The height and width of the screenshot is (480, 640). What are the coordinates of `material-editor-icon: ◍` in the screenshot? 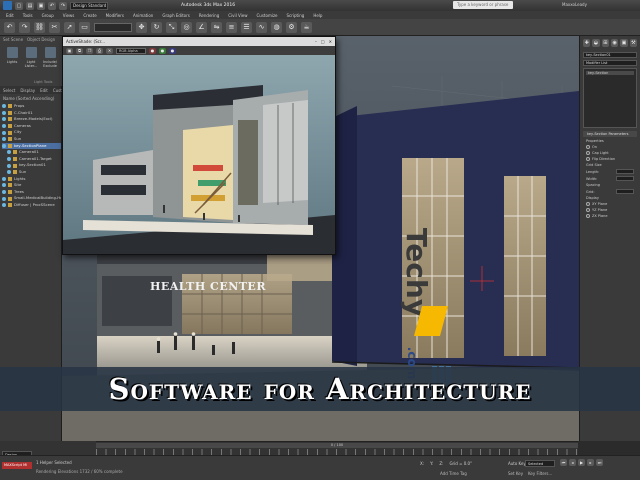 It's located at (276, 27).